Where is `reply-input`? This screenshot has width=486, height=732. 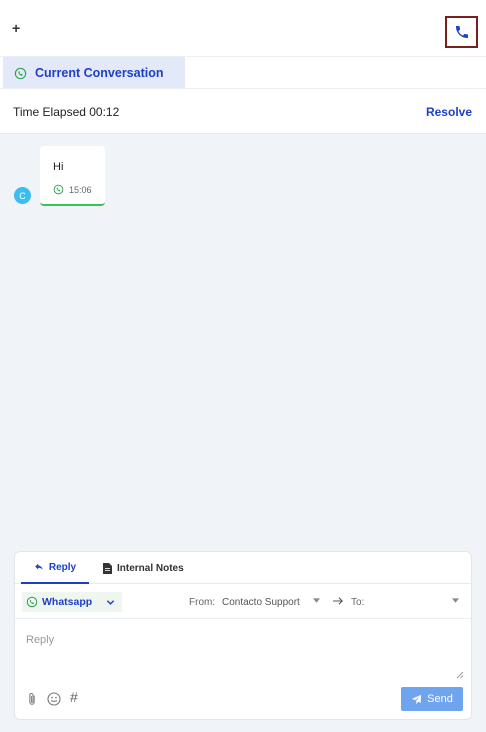 reply-input is located at coordinates (226, 640).